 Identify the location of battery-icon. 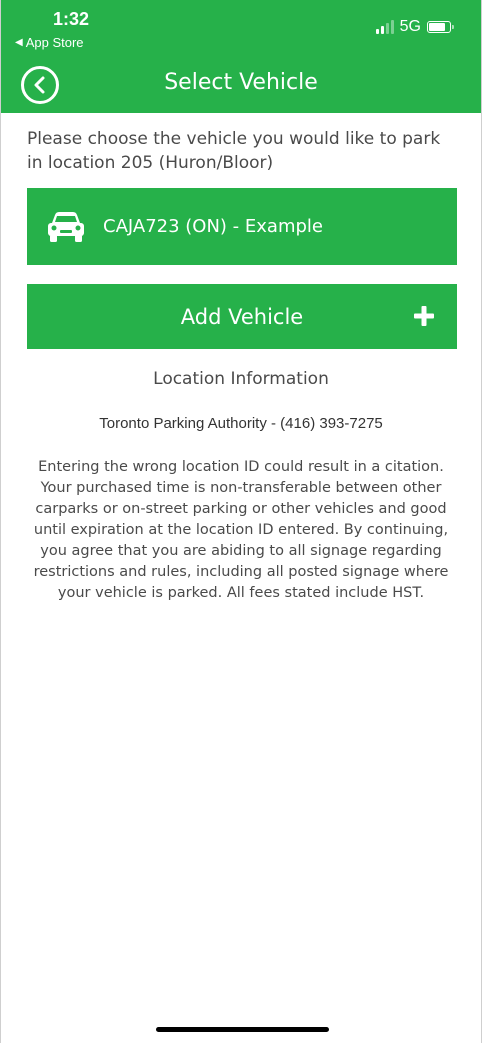
(440, 27).